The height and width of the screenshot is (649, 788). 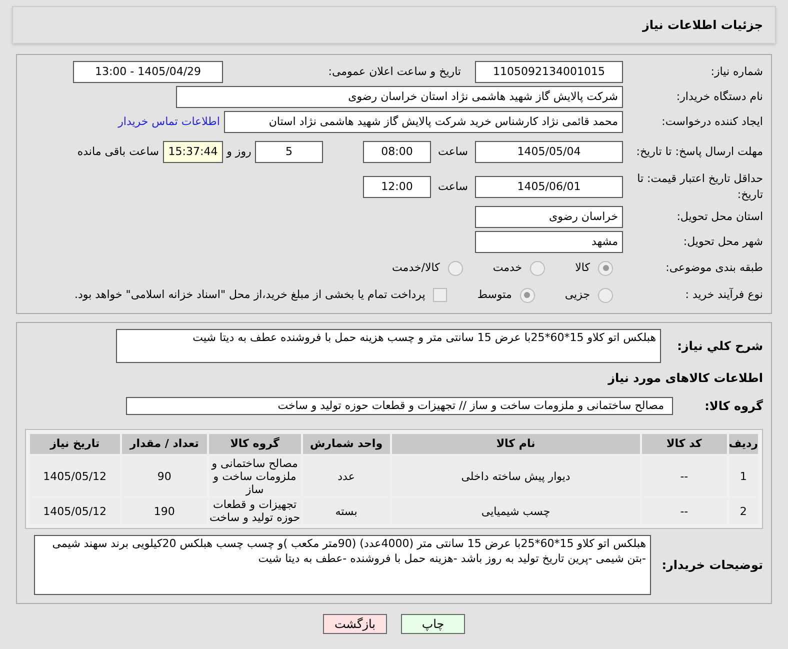 I want to click on column-header: تعداد / مقدار, so click(x=165, y=444).